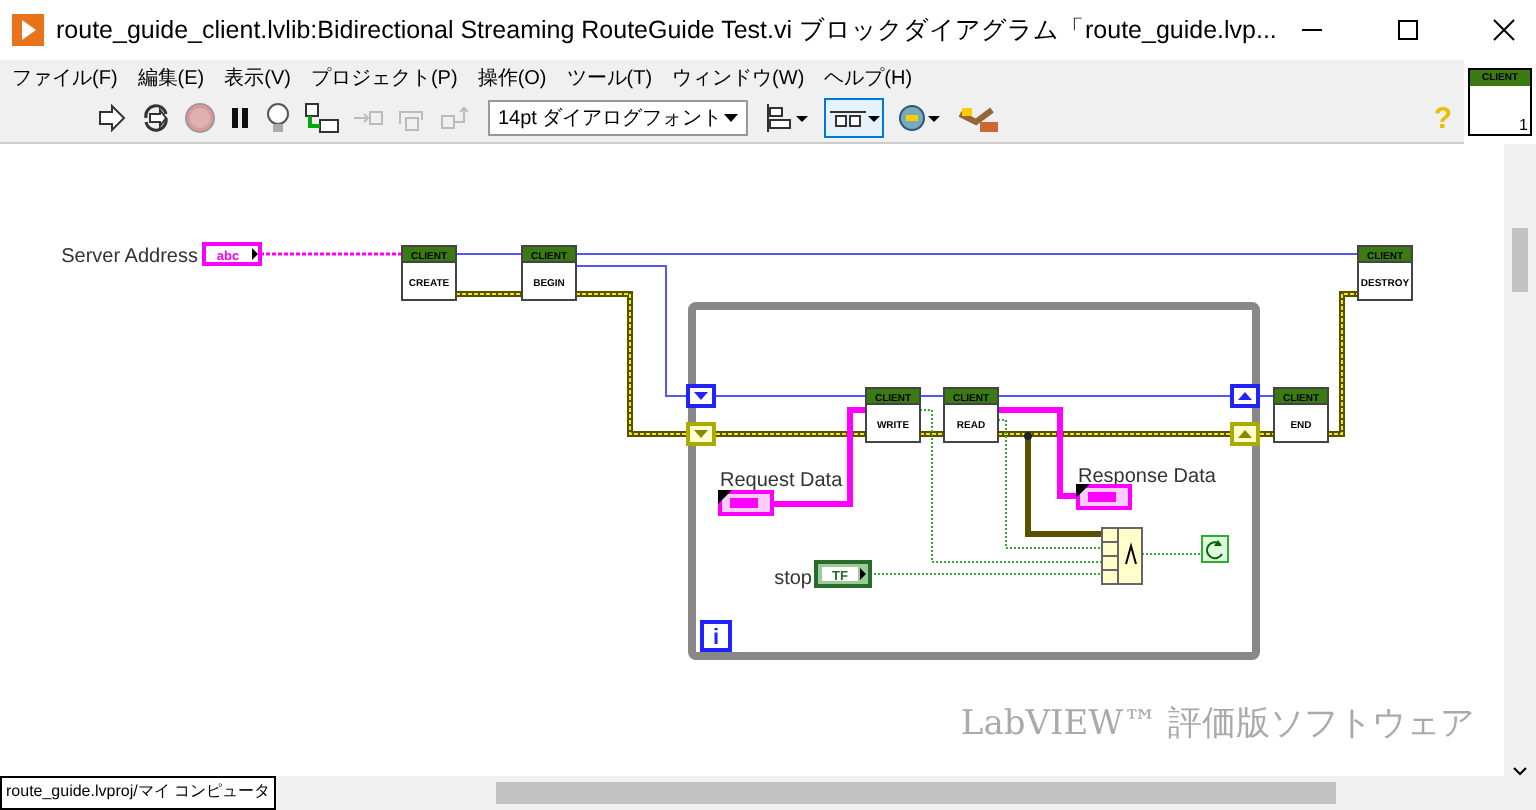 Image resolution: width=1536 pixels, height=810 pixels. What do you see at coordinates (1523, 125) in the screenshot?
I see `vi-icon-label: 1` at bounding box center [1523, 125].